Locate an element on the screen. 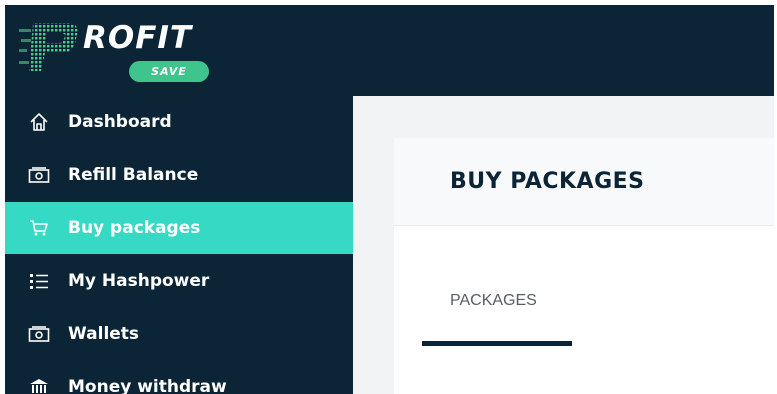 This screenshot has height=394, width=777. card-header: BUY PACKAGES is located at coordinates (584, 182).